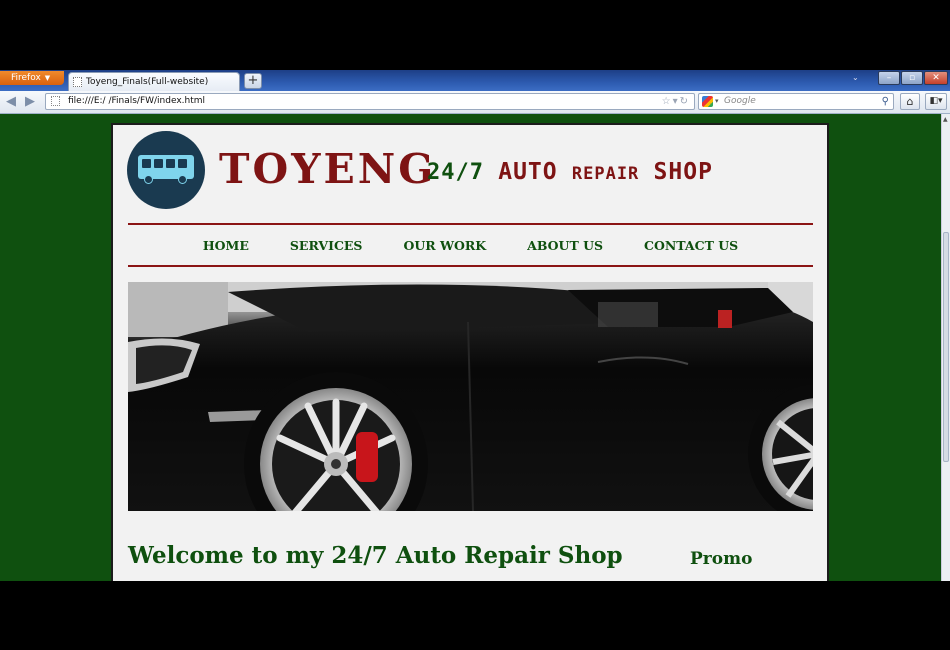 Image resolution: width=950 pixels, height=650 pixels. What do you see at coordinates (475, 35) in the screenshot?
I see `letterbox-top` at bounding box center [475, 35].